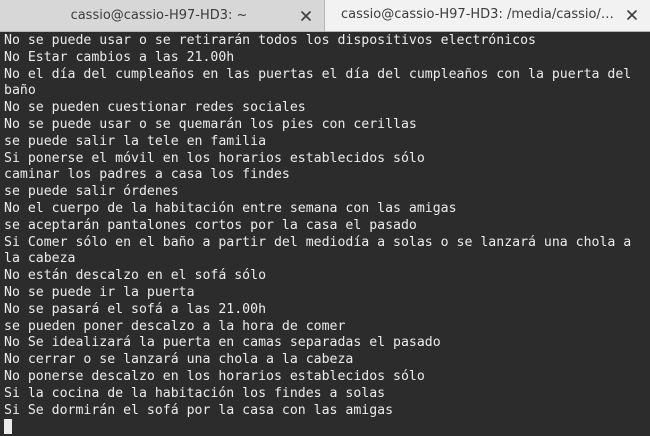  I want to click on terminal-line: No están descalzo en el sofá sólo, so click(135, 276).